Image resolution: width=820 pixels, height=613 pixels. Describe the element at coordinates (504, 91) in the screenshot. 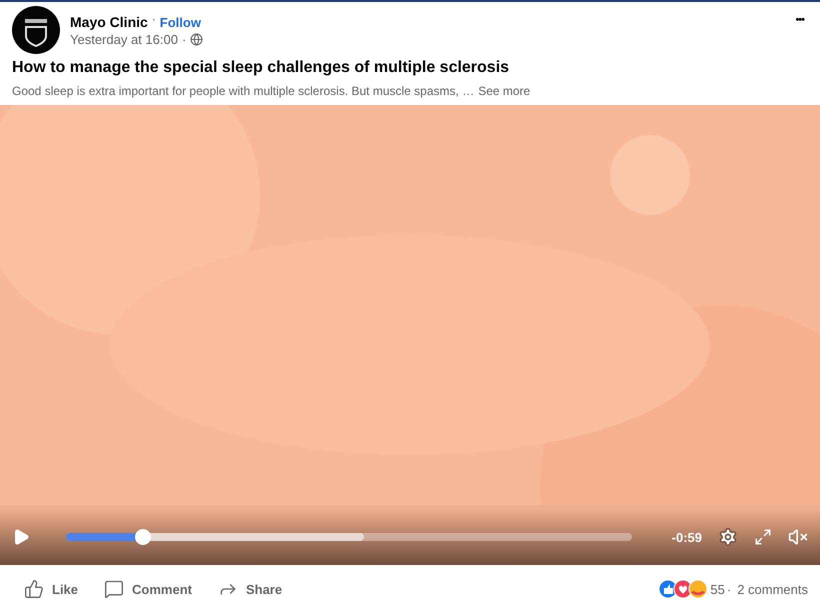

I see `see-more-link: See more` at that location.